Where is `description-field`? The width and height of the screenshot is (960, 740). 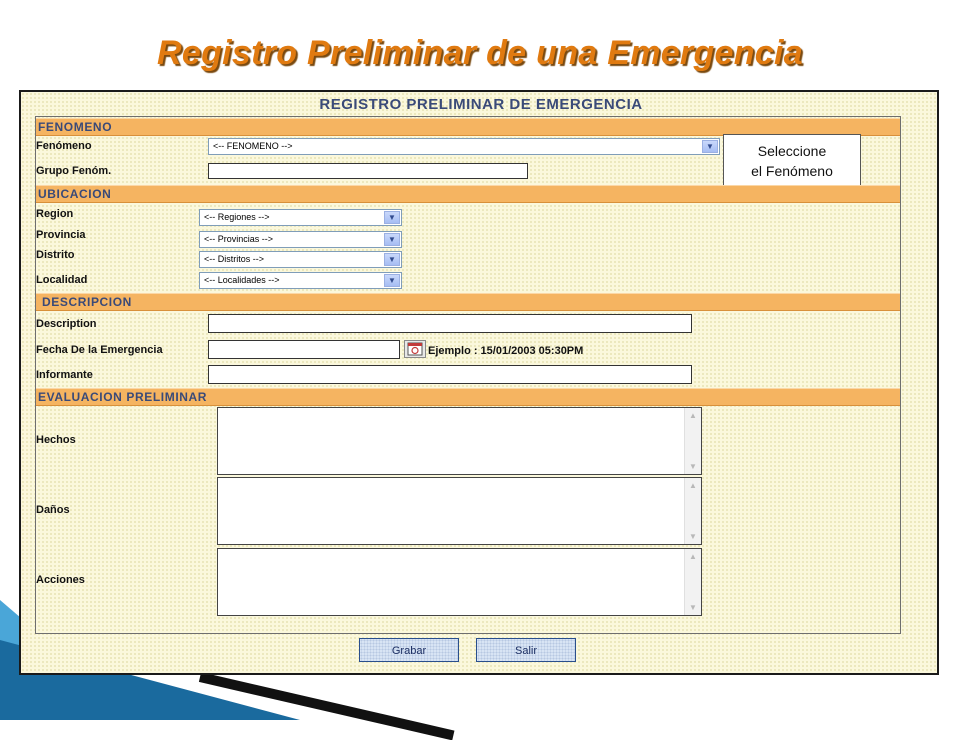 description-field is located at coordinates (450, 323).